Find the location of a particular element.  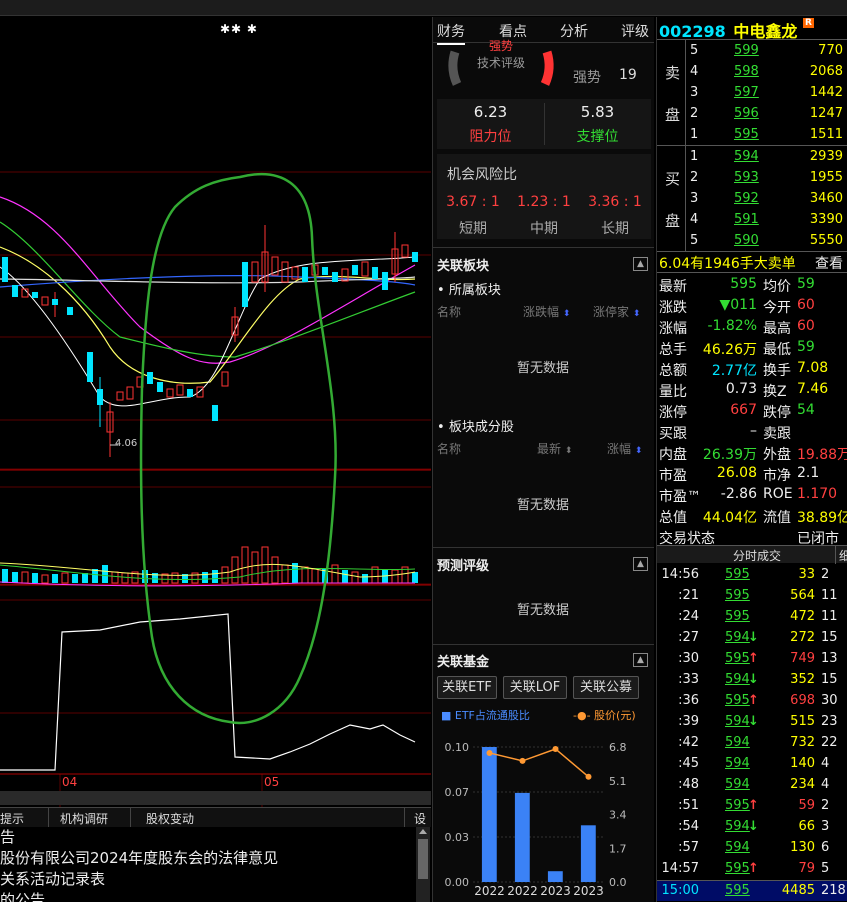

level-volume: 770 is located at coordinates (830, 50).